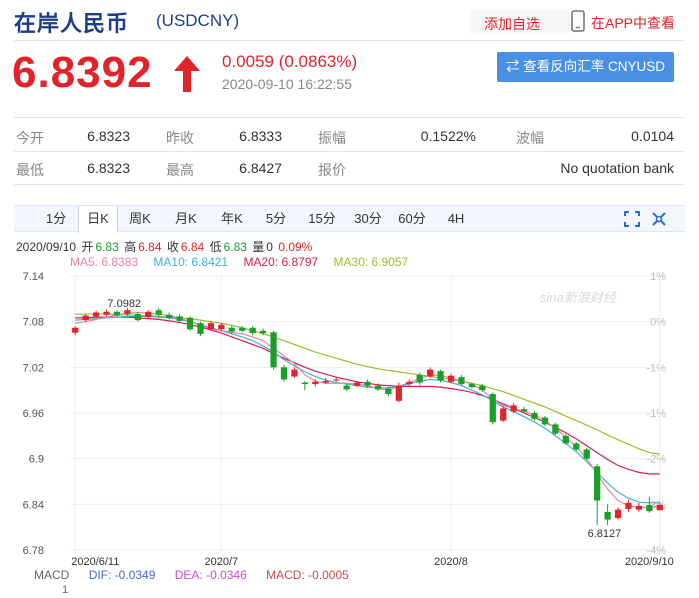 The image size is (699, 598). Describe the element at coordinates (210, 575) in the screenshot. I see `dea-value: DEA: -0.0346` at that location.